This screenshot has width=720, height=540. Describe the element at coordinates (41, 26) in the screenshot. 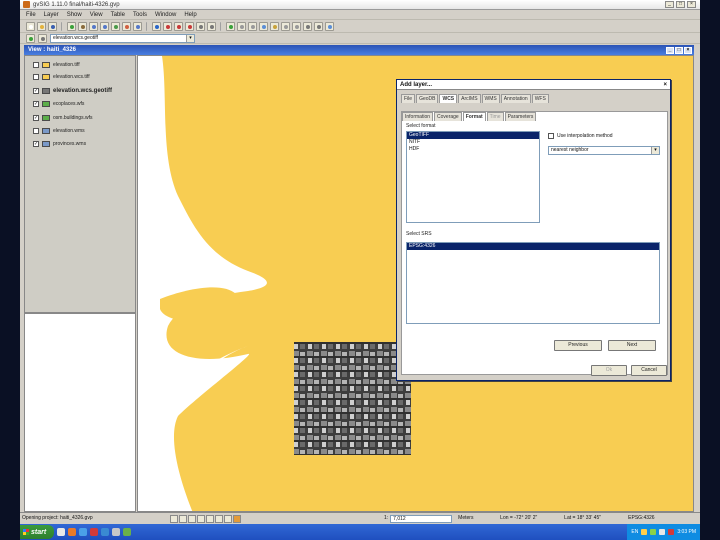

I see `open-project-icon` at that location.